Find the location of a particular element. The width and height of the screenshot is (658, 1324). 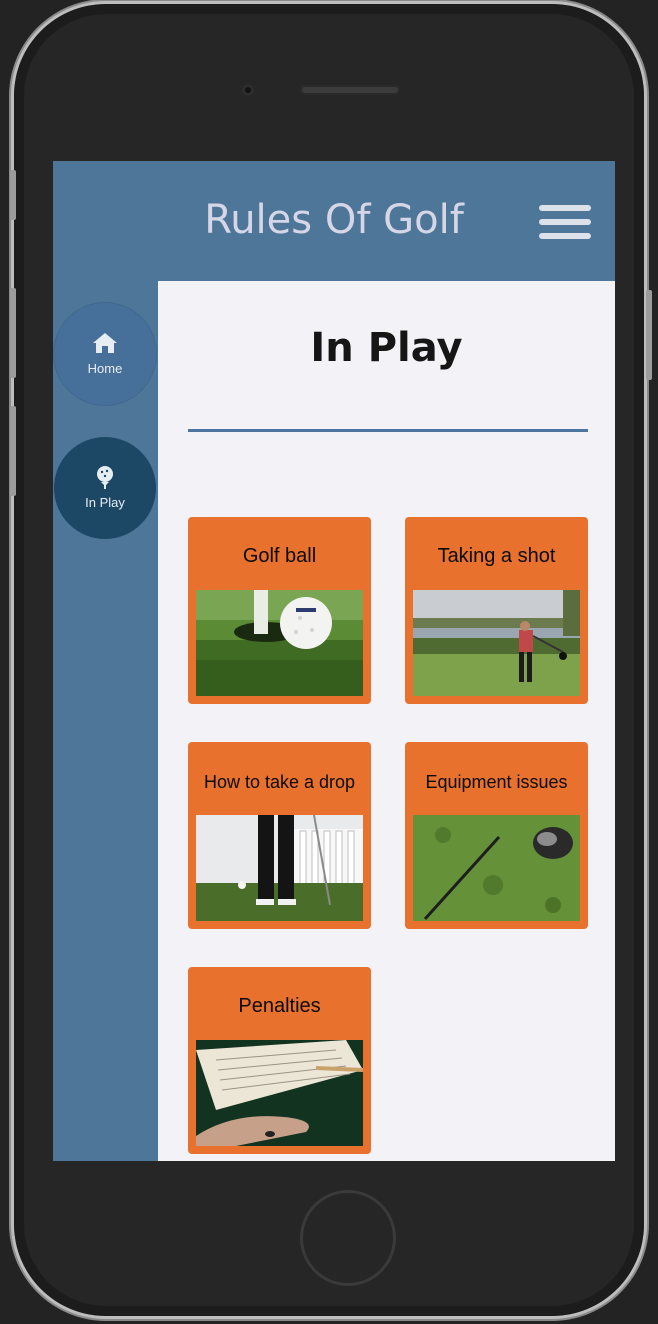

home-hardware-button is located at coordinates (348, 1238).